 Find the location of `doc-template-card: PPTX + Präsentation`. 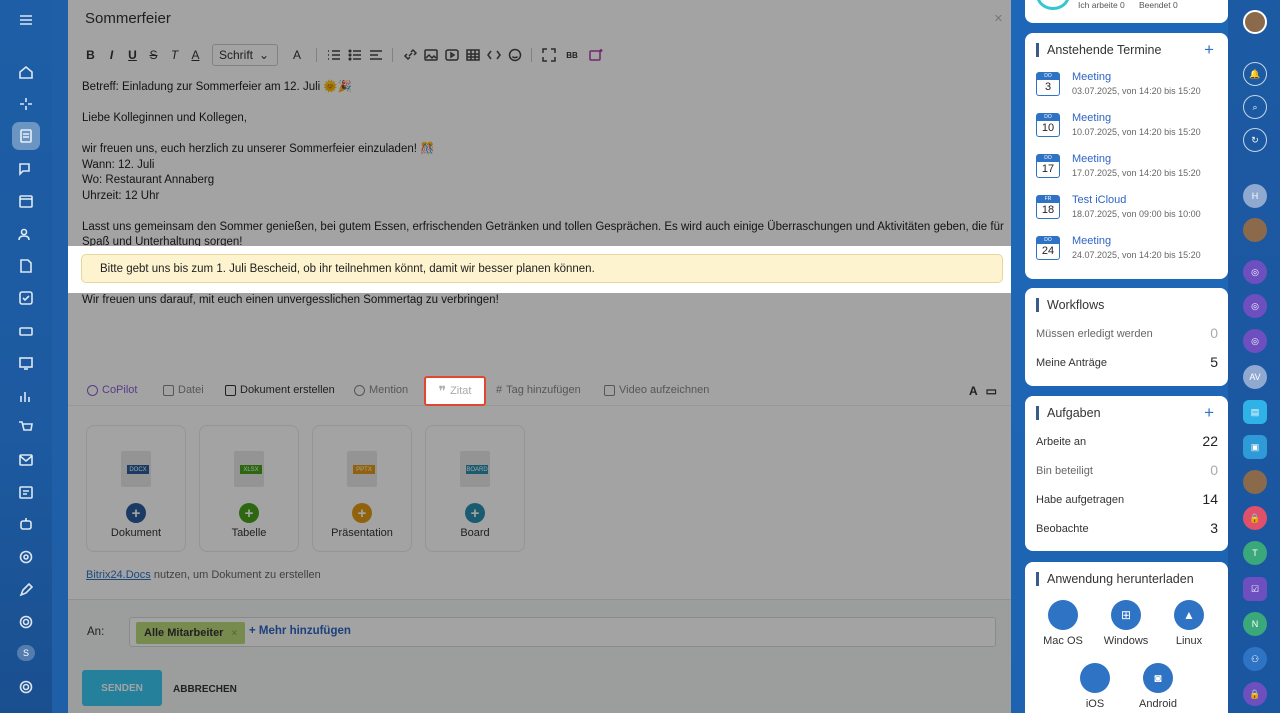

doc-template-card: PPTX + Präsentation is located at coordinates (362, 488).